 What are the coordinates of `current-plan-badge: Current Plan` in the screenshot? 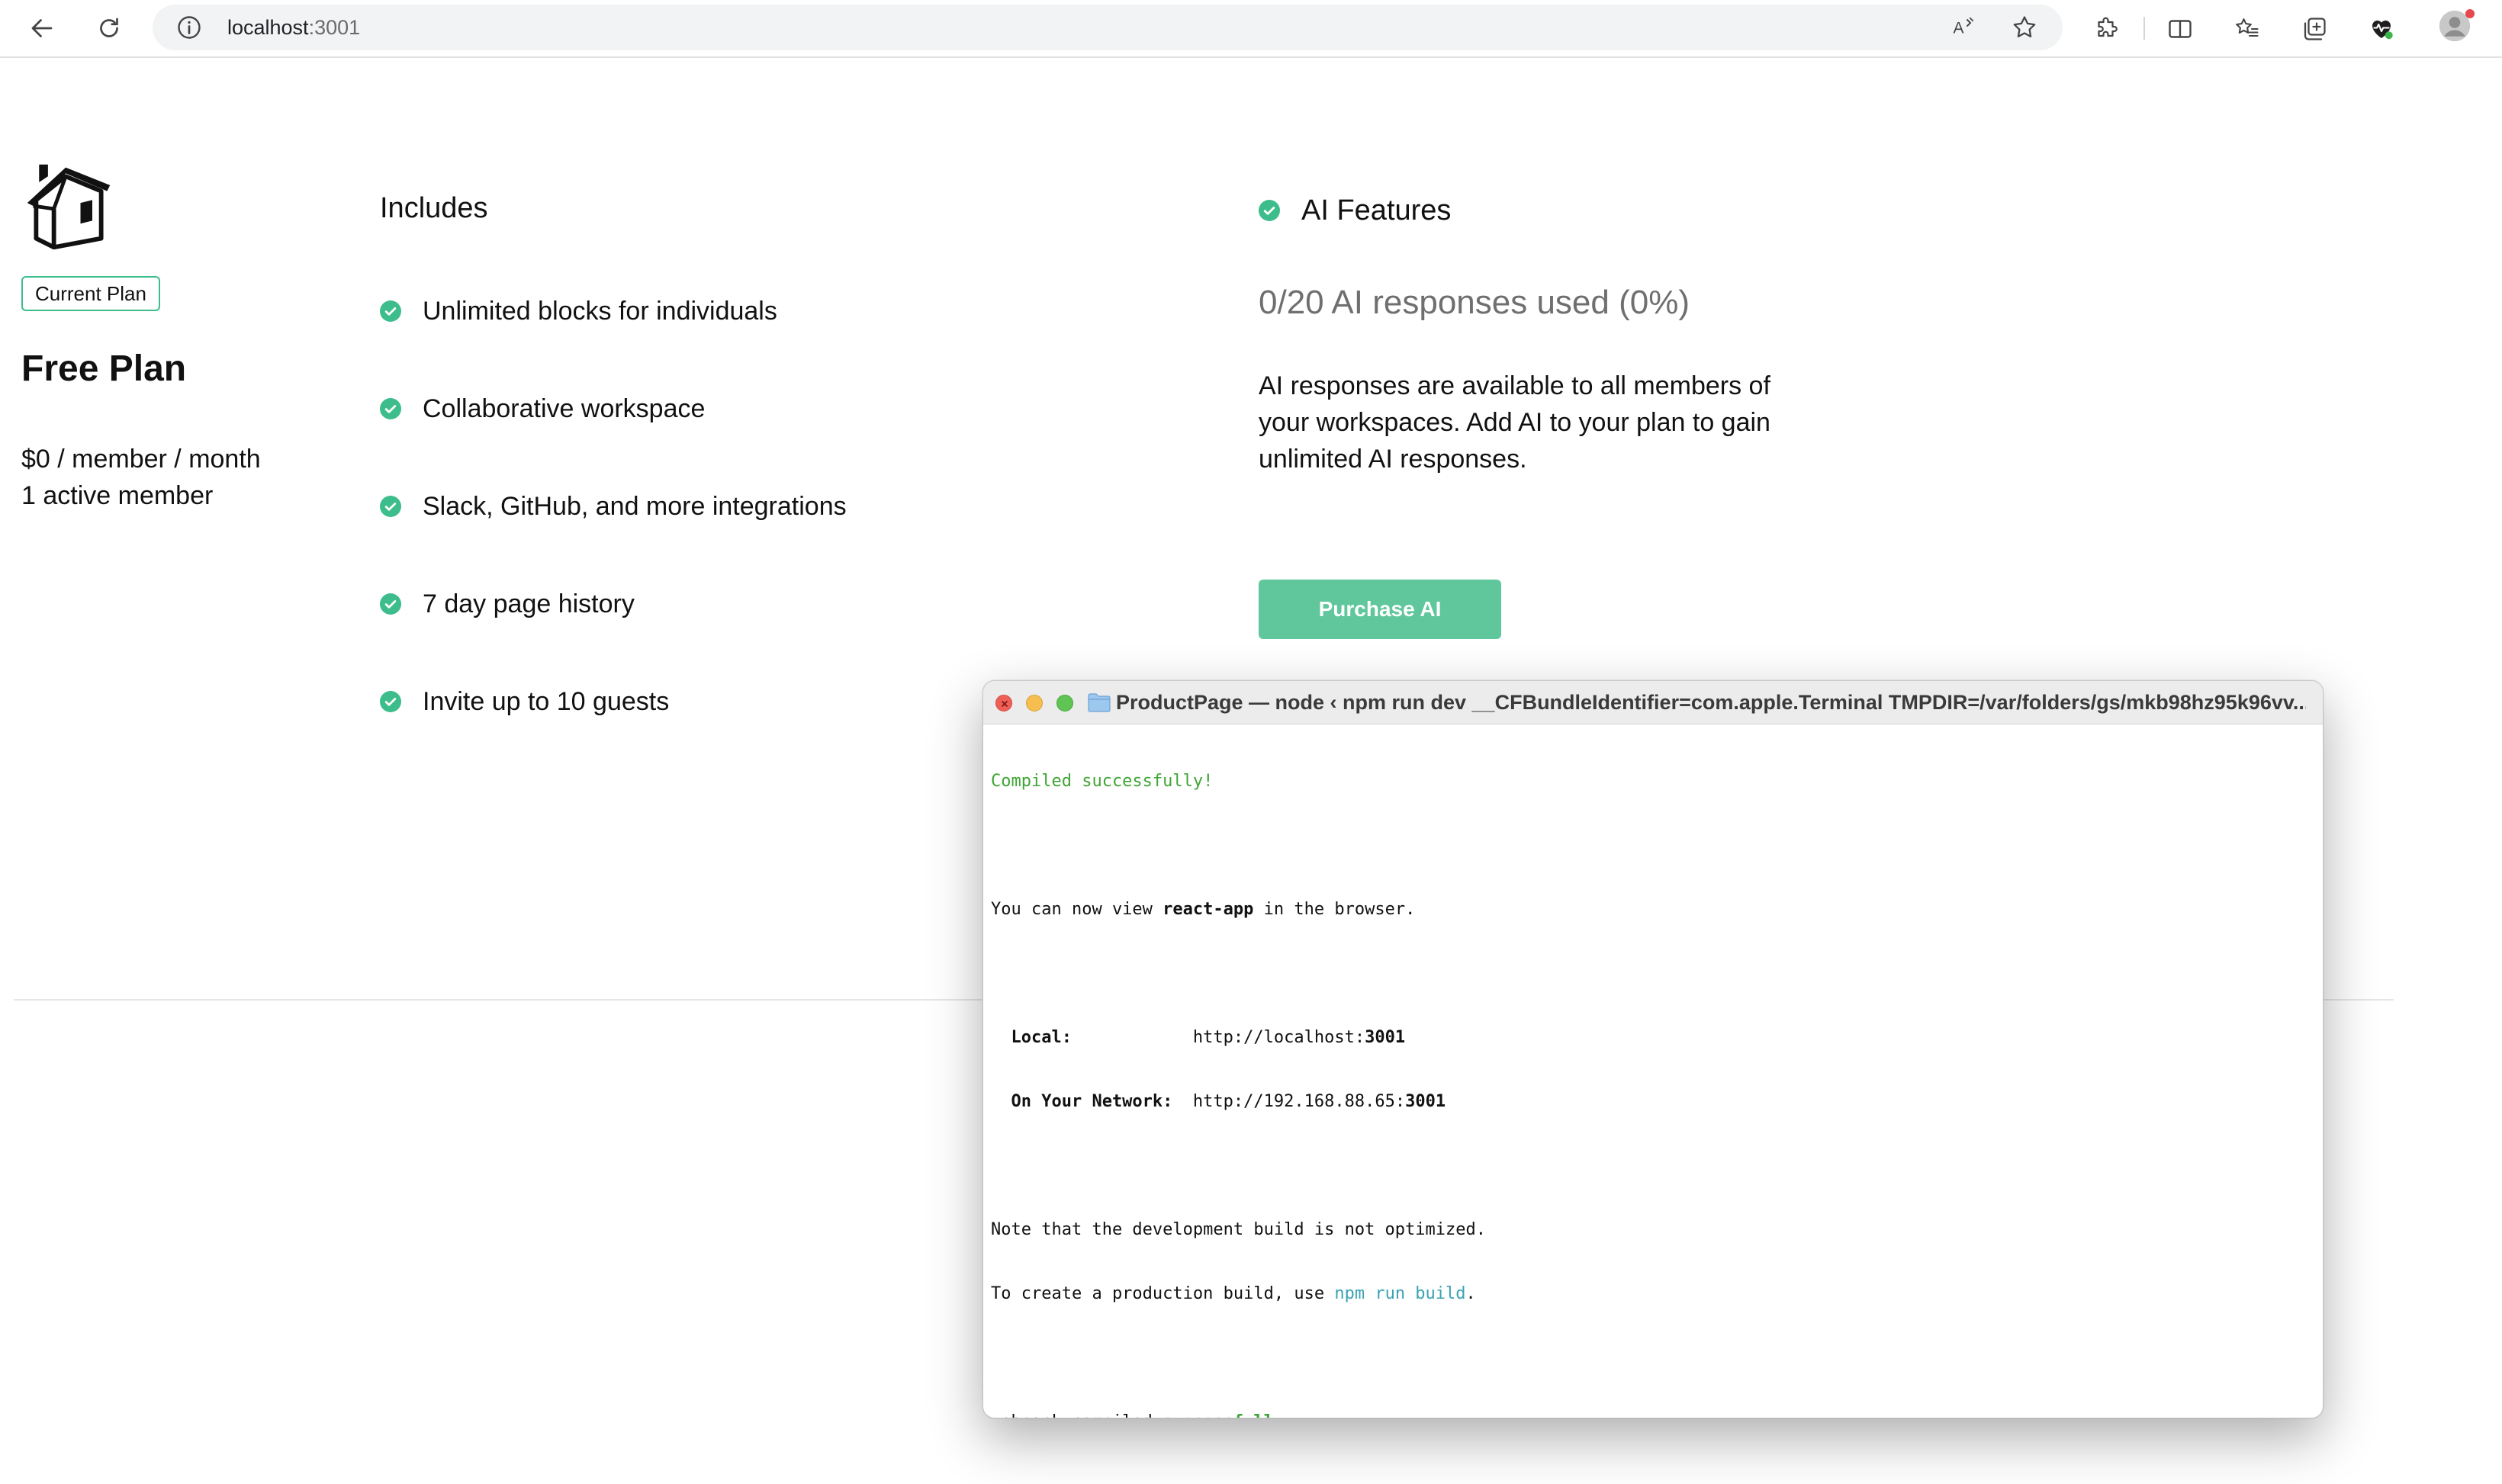 It's located at (90, 293).